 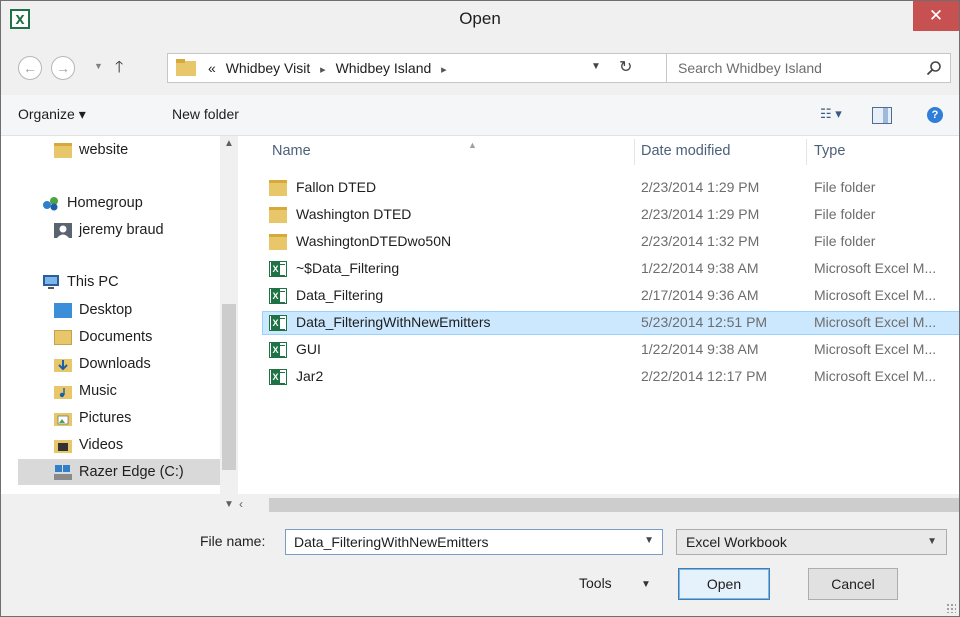 I want to click on nav-item-razer-edge: Razer Edge (C:), so click(x=119, y=472).